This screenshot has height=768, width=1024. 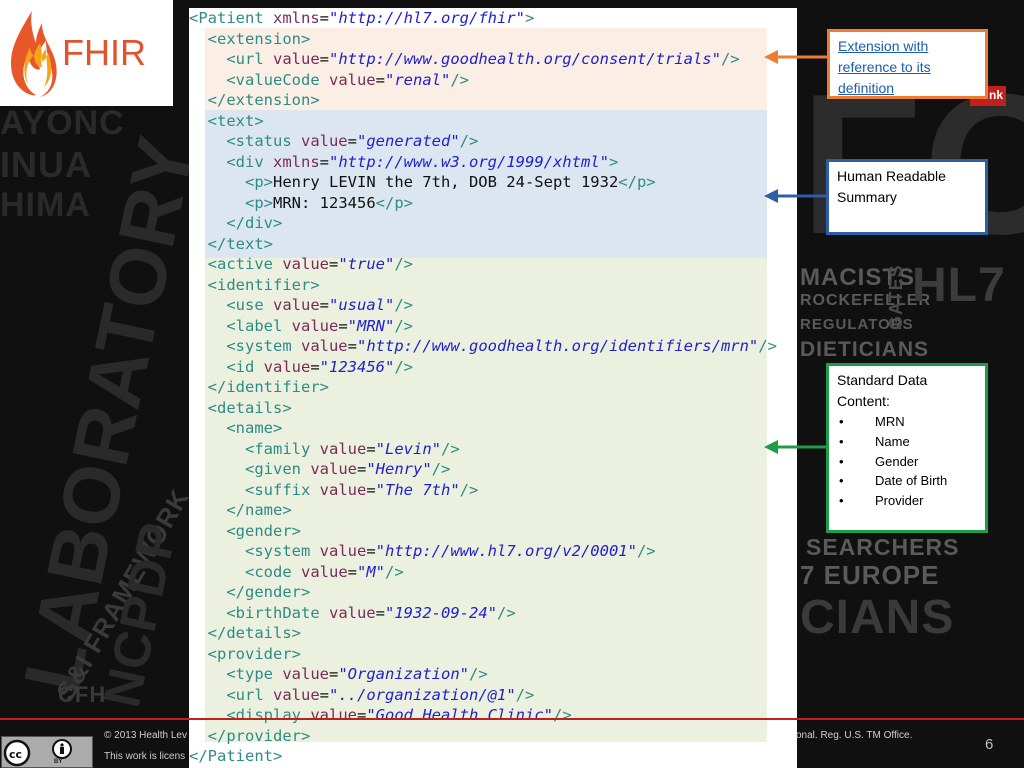 What do you see at coordinates (883, 46) in the screenshot?
I see `extension-callout-line: Extension with` at bounding box center [883, 46].